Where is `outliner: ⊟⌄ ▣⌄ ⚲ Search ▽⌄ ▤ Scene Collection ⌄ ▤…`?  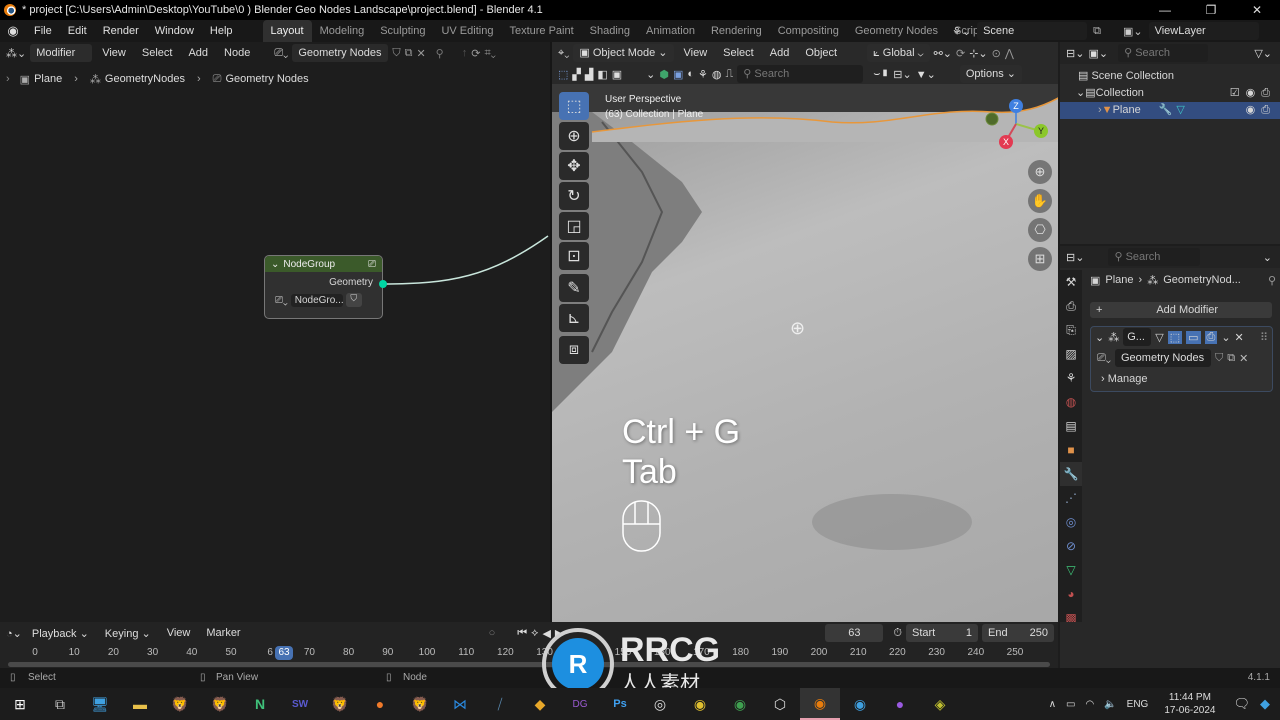
outliner: ⊟⌄ ▣⌄ ⚲ Search ▽⌄ ▤ Scene Collection ⌄ ▤… is located at coordinates (1170, 143).